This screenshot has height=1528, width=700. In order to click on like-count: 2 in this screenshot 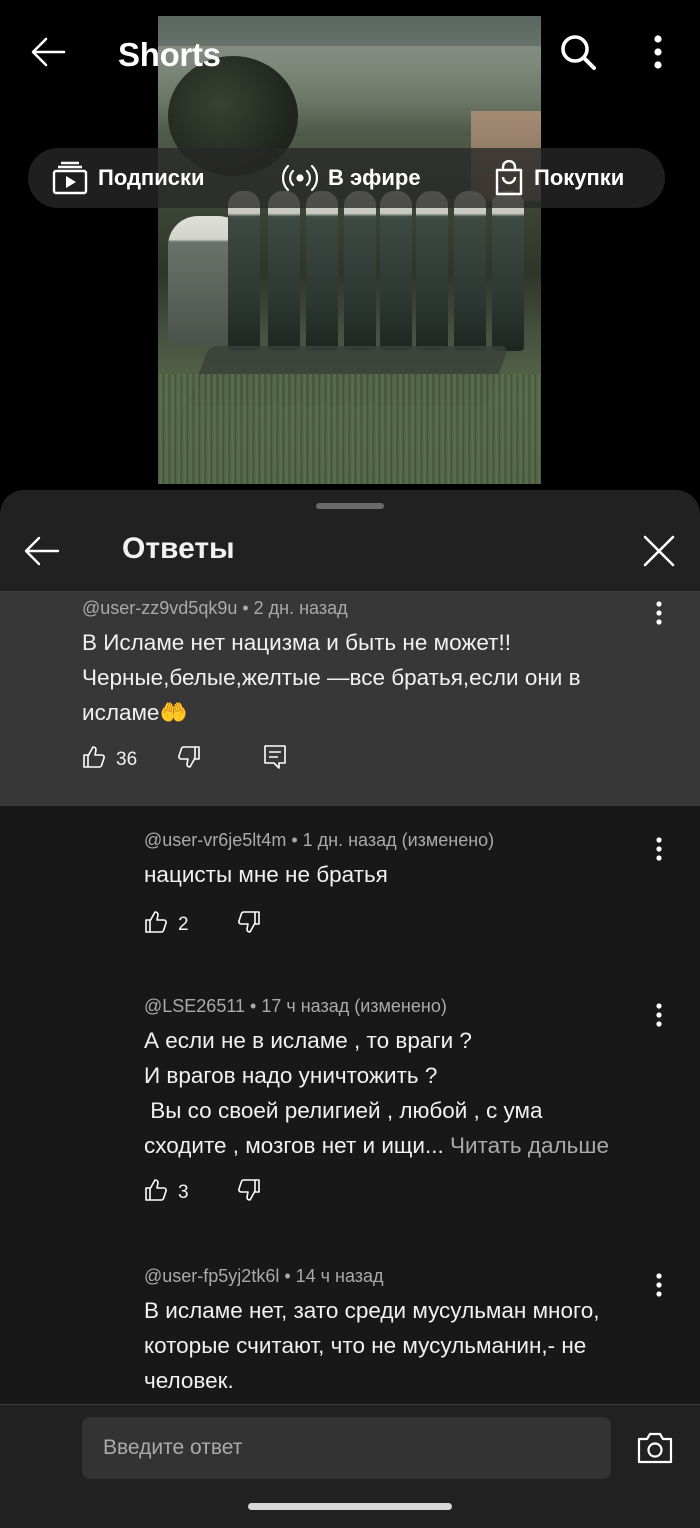, I will do `click(183, 924)`.